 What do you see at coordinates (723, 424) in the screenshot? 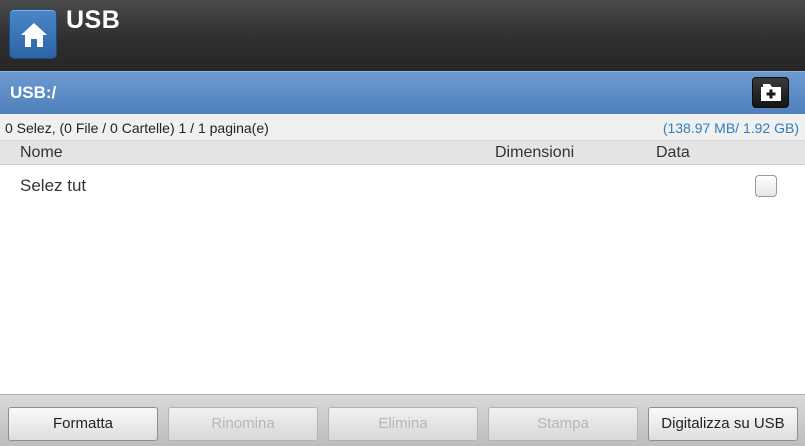
I see `scan-to-usb-button: Digitalizza su USB` at bounding box center [723, 424].